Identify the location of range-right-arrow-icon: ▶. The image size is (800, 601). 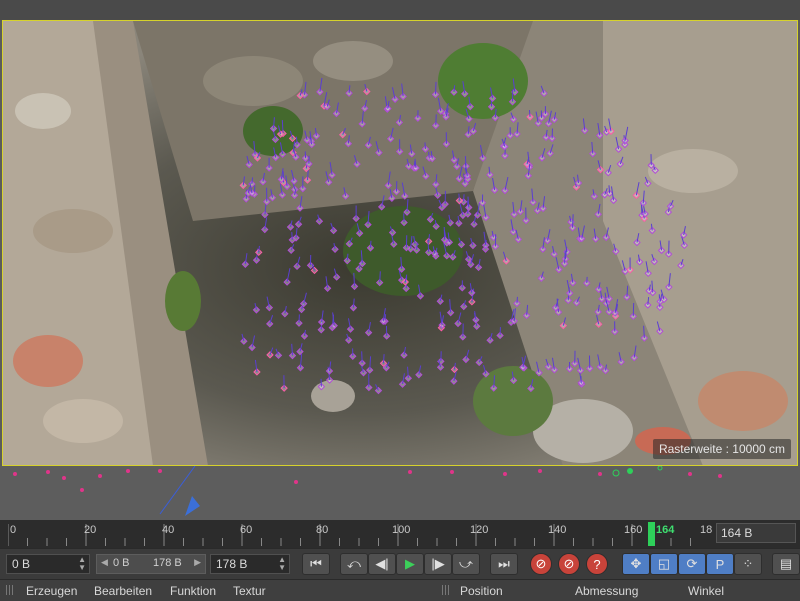
(197, 562).